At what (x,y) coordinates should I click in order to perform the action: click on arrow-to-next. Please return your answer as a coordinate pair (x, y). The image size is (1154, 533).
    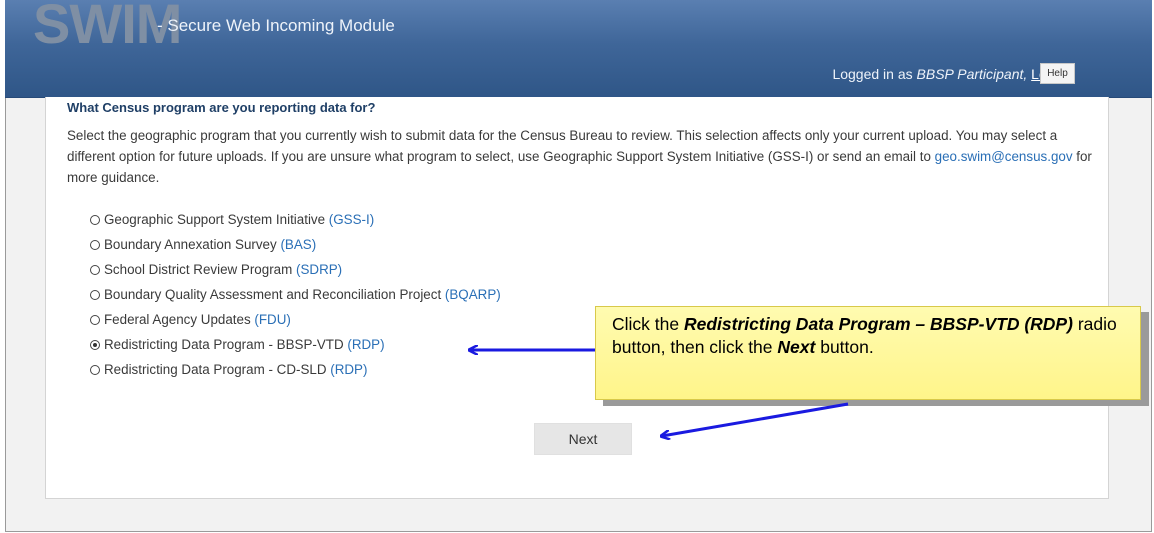
    Looking at the image, I should click on (755, 419).